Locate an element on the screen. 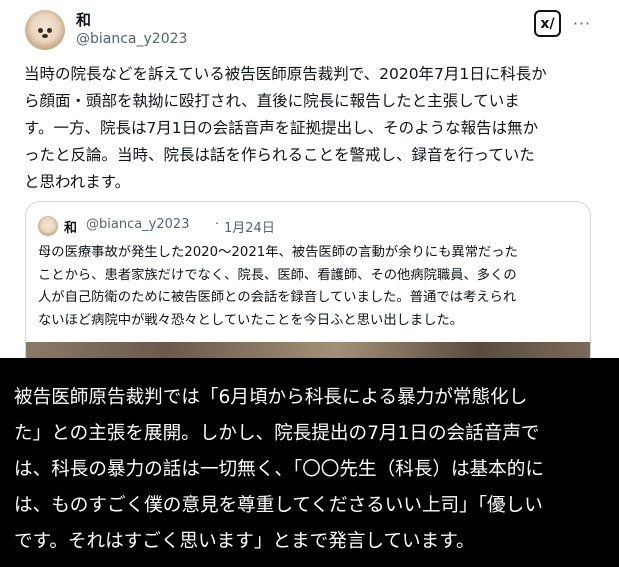 The width and height of the screenshot is (619, 567). quoted-post-date: 1月24日 is located at coordinates (249, 226).